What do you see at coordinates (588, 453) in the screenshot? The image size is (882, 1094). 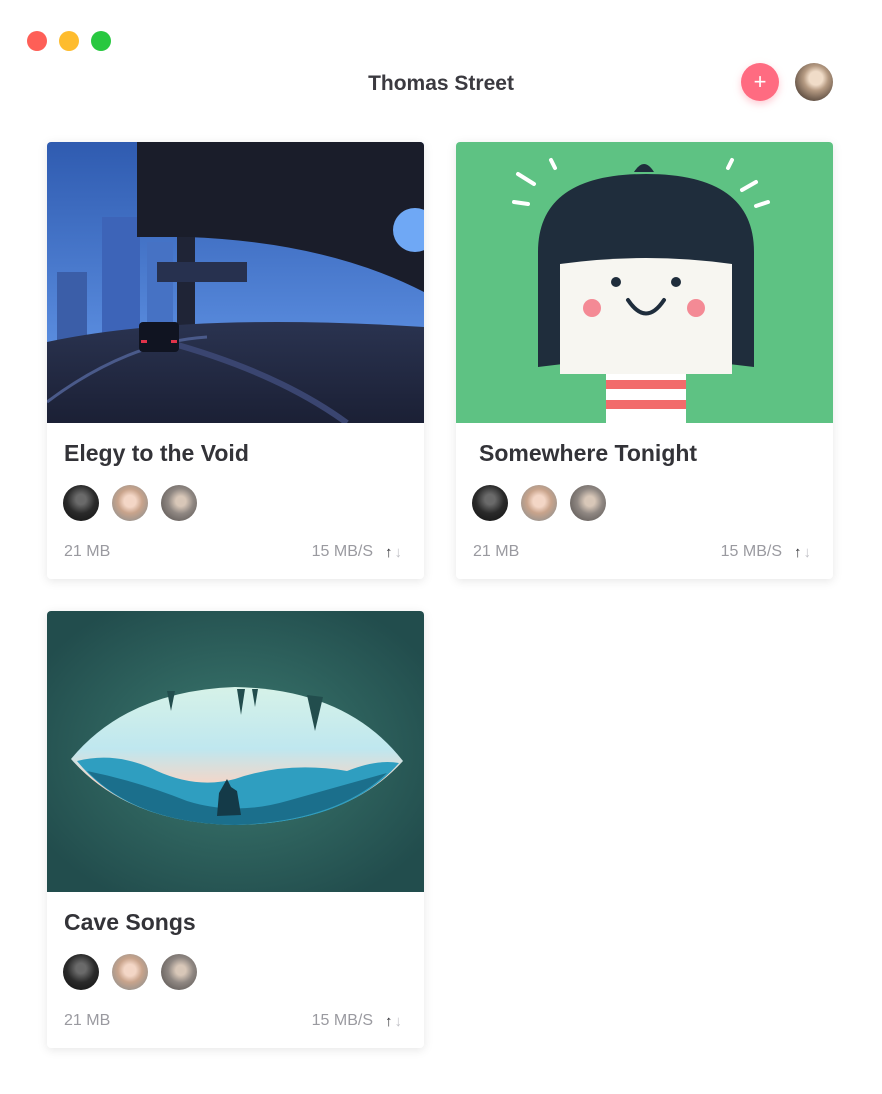 I see `album-title: Somewhere Tonight` at bounding box center [588, 453].